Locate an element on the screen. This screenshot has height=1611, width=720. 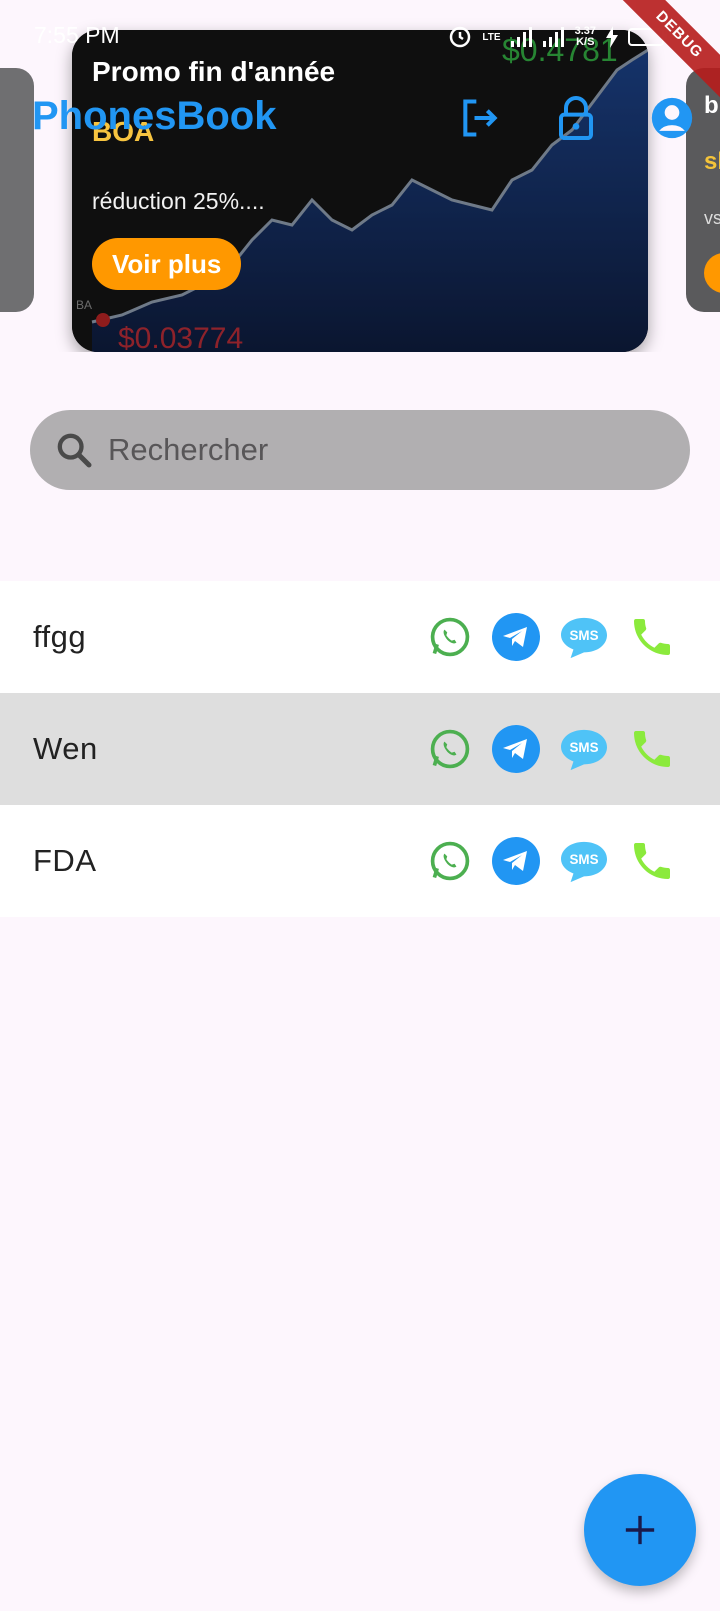
lock-icon is located at coordinates (576, 118).